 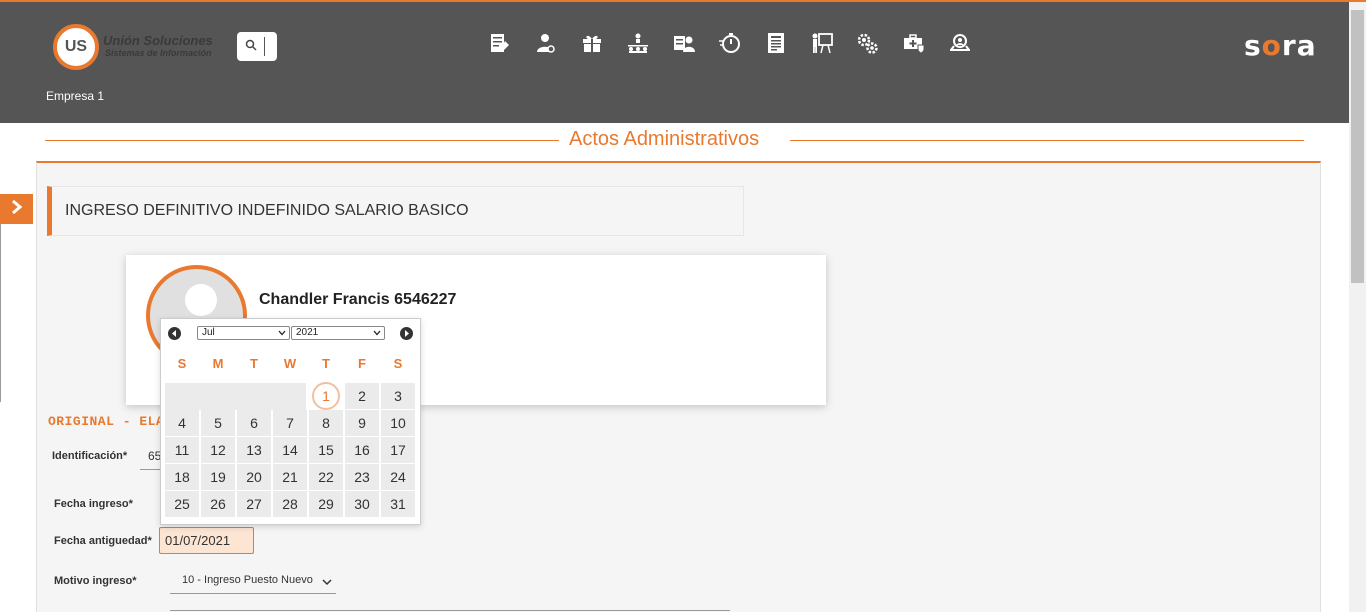 I want to click on fecha-antiguedad-label: Fecha antiguedad*, so click(x=103, y=541).